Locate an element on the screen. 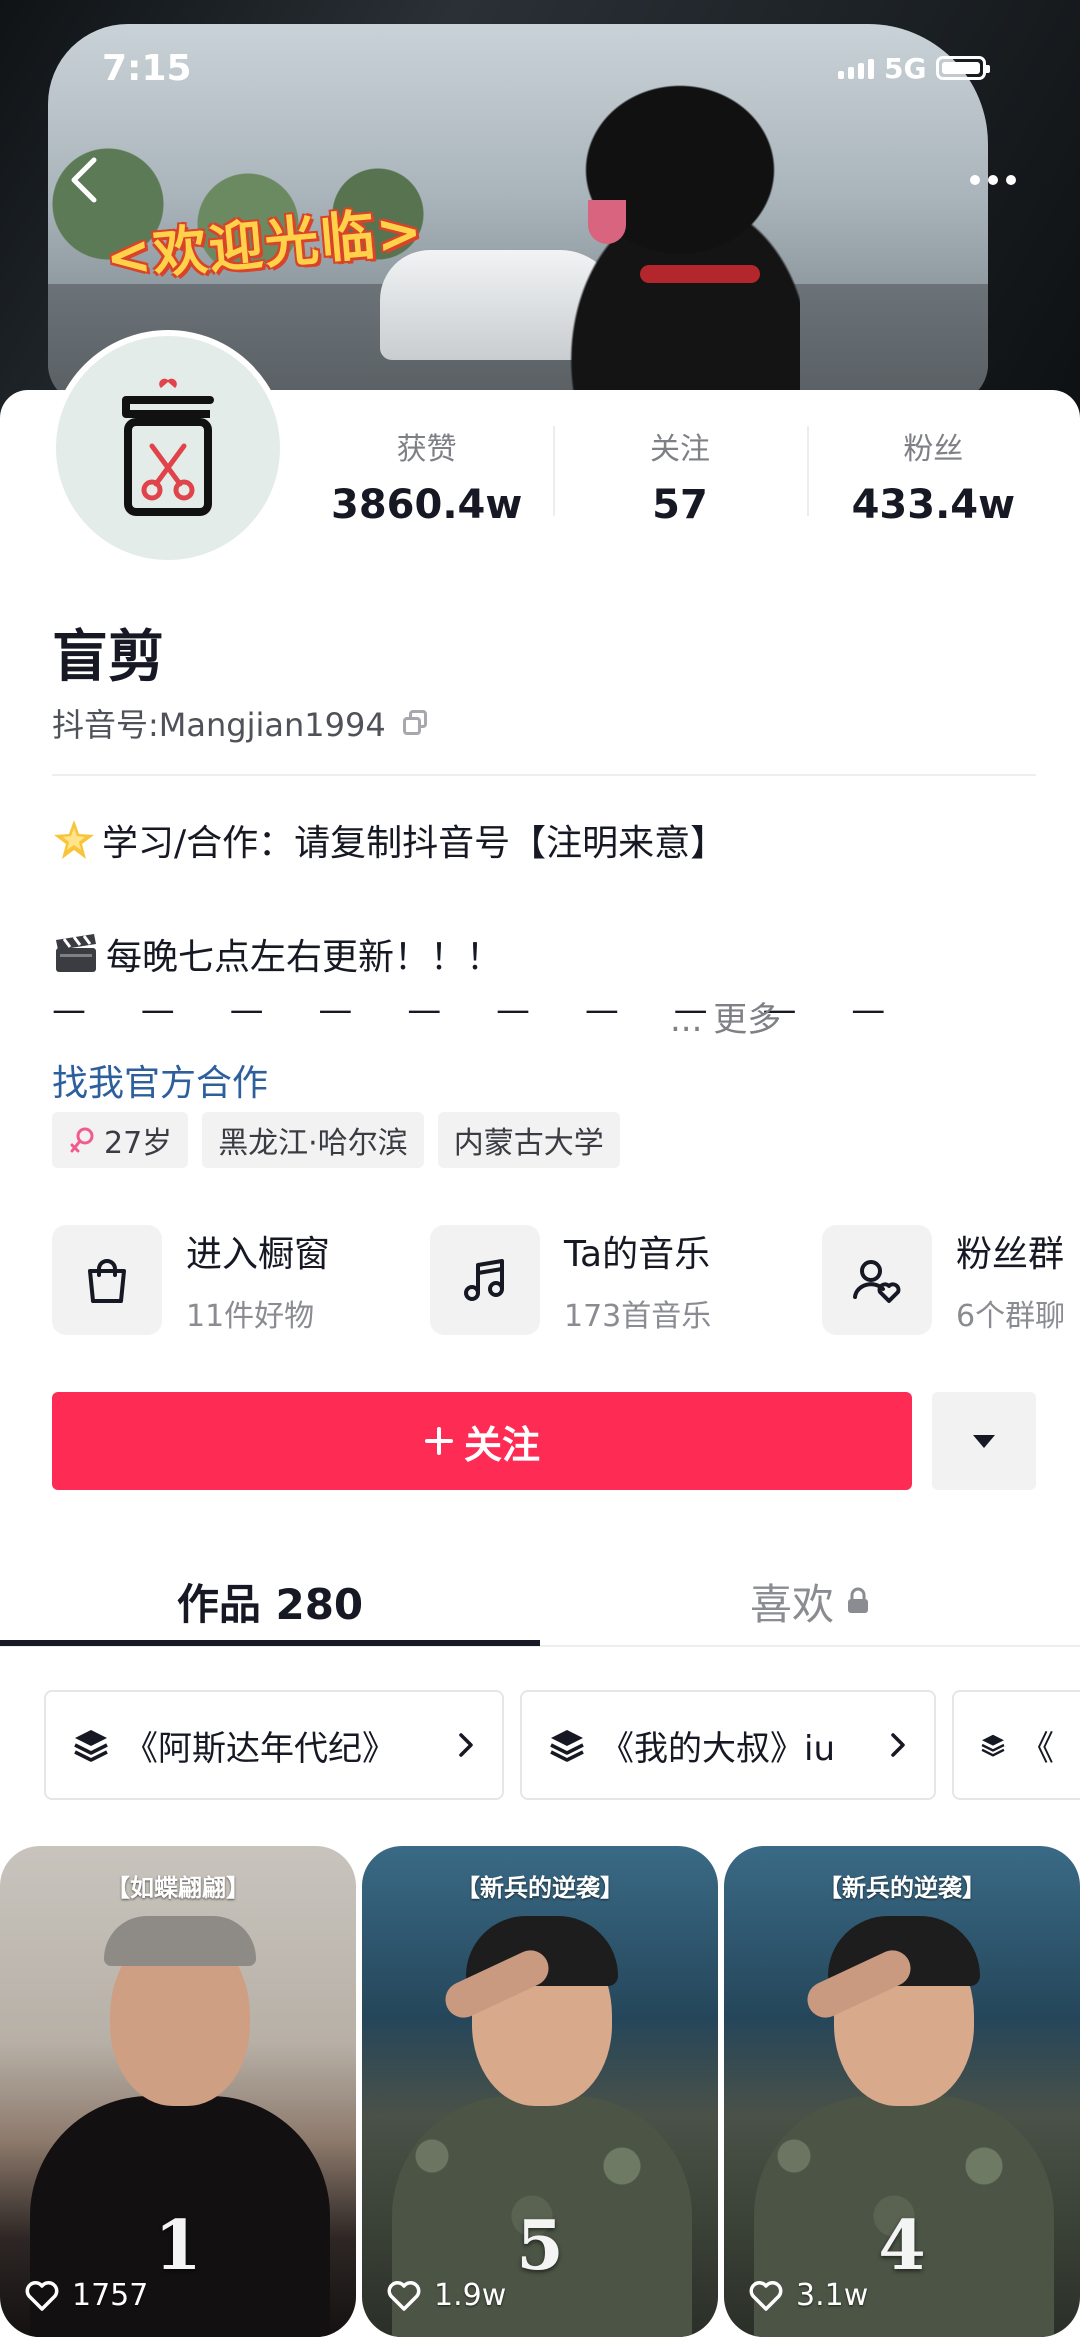 The image size is (1080, 2337). svc-title: 进入橱窗 is located at coordinates (258, 1254).